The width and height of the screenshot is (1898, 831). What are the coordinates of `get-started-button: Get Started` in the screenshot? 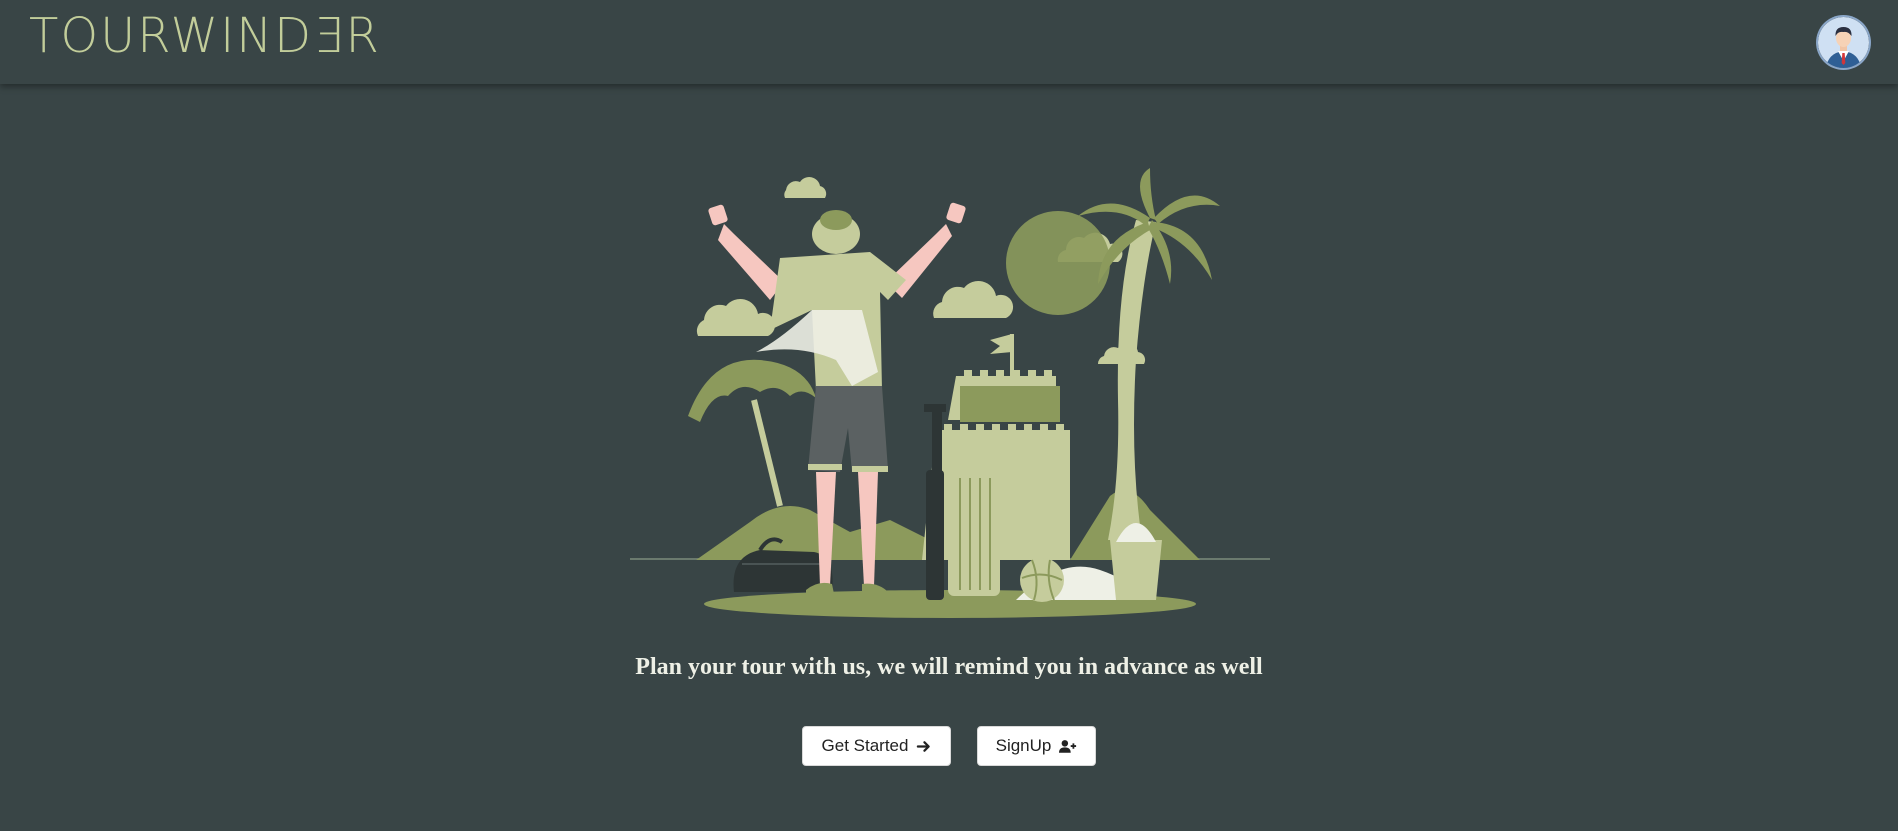 It's located at (876, 746).